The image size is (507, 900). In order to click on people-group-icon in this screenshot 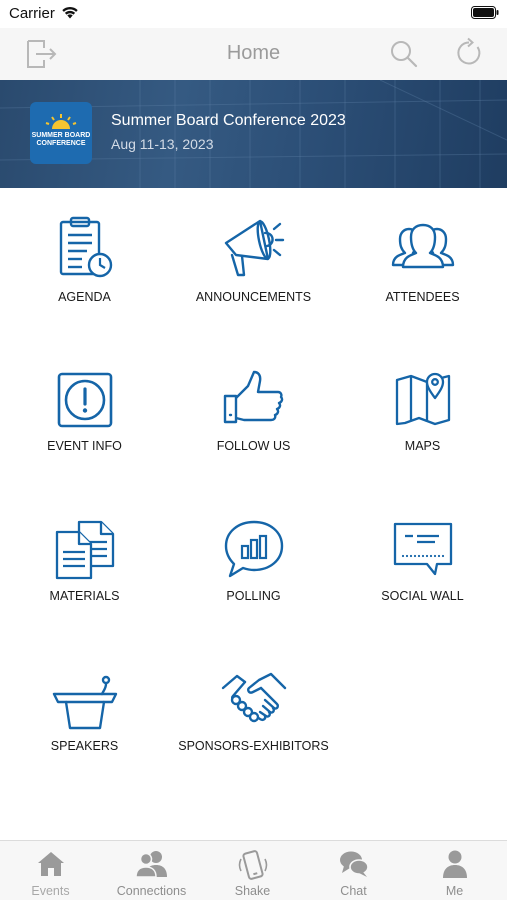, I will do `click(422, 246)`.